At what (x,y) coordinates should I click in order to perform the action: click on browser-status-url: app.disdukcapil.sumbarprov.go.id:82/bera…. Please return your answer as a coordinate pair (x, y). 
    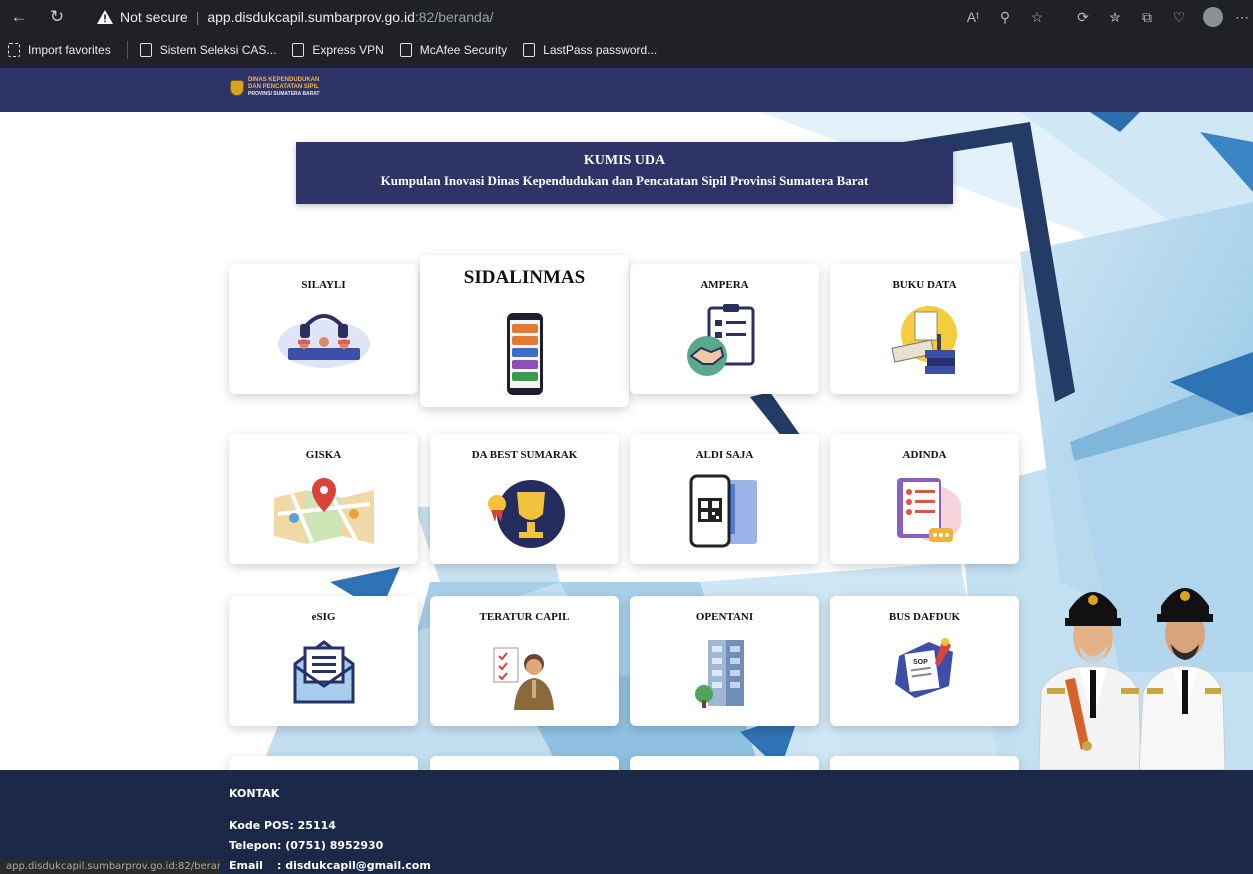
    Looking at the image, I should click on (110, 867).